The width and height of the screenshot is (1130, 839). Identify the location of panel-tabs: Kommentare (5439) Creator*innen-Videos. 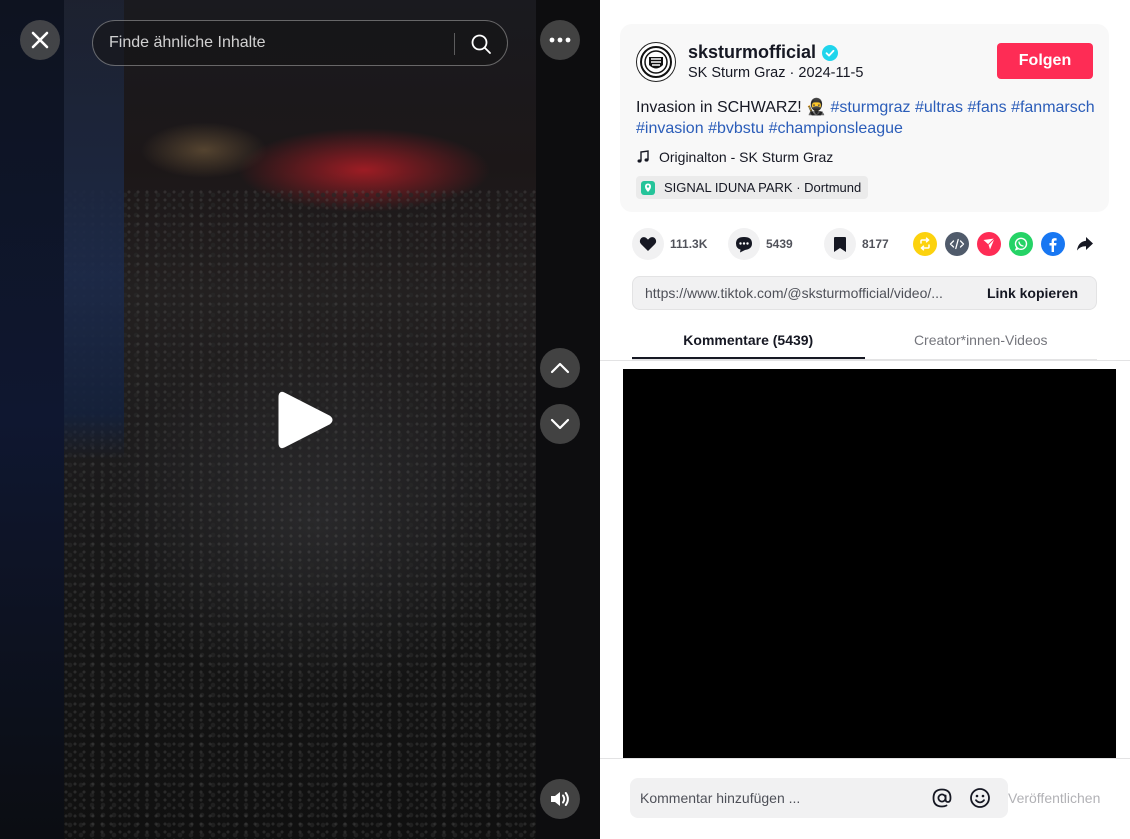
(864, 341).